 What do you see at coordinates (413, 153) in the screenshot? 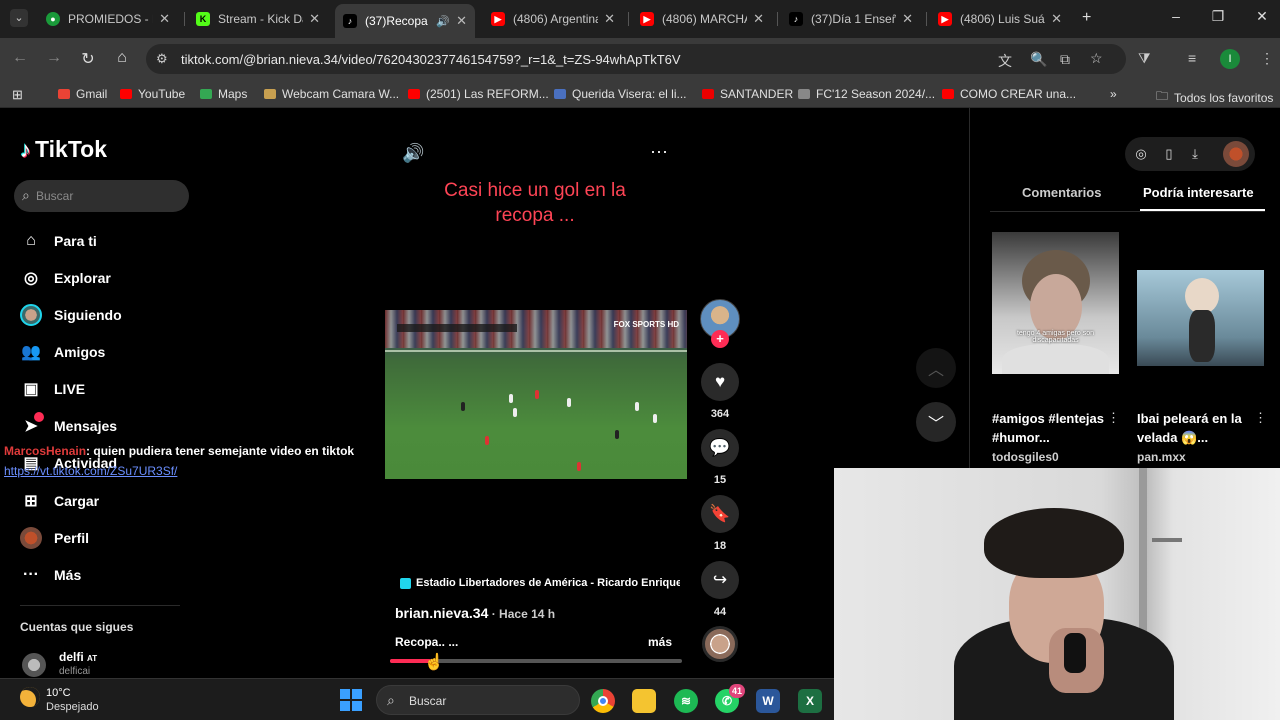
I see `volume-icon: 🔊` at bounding box center [413, 153].